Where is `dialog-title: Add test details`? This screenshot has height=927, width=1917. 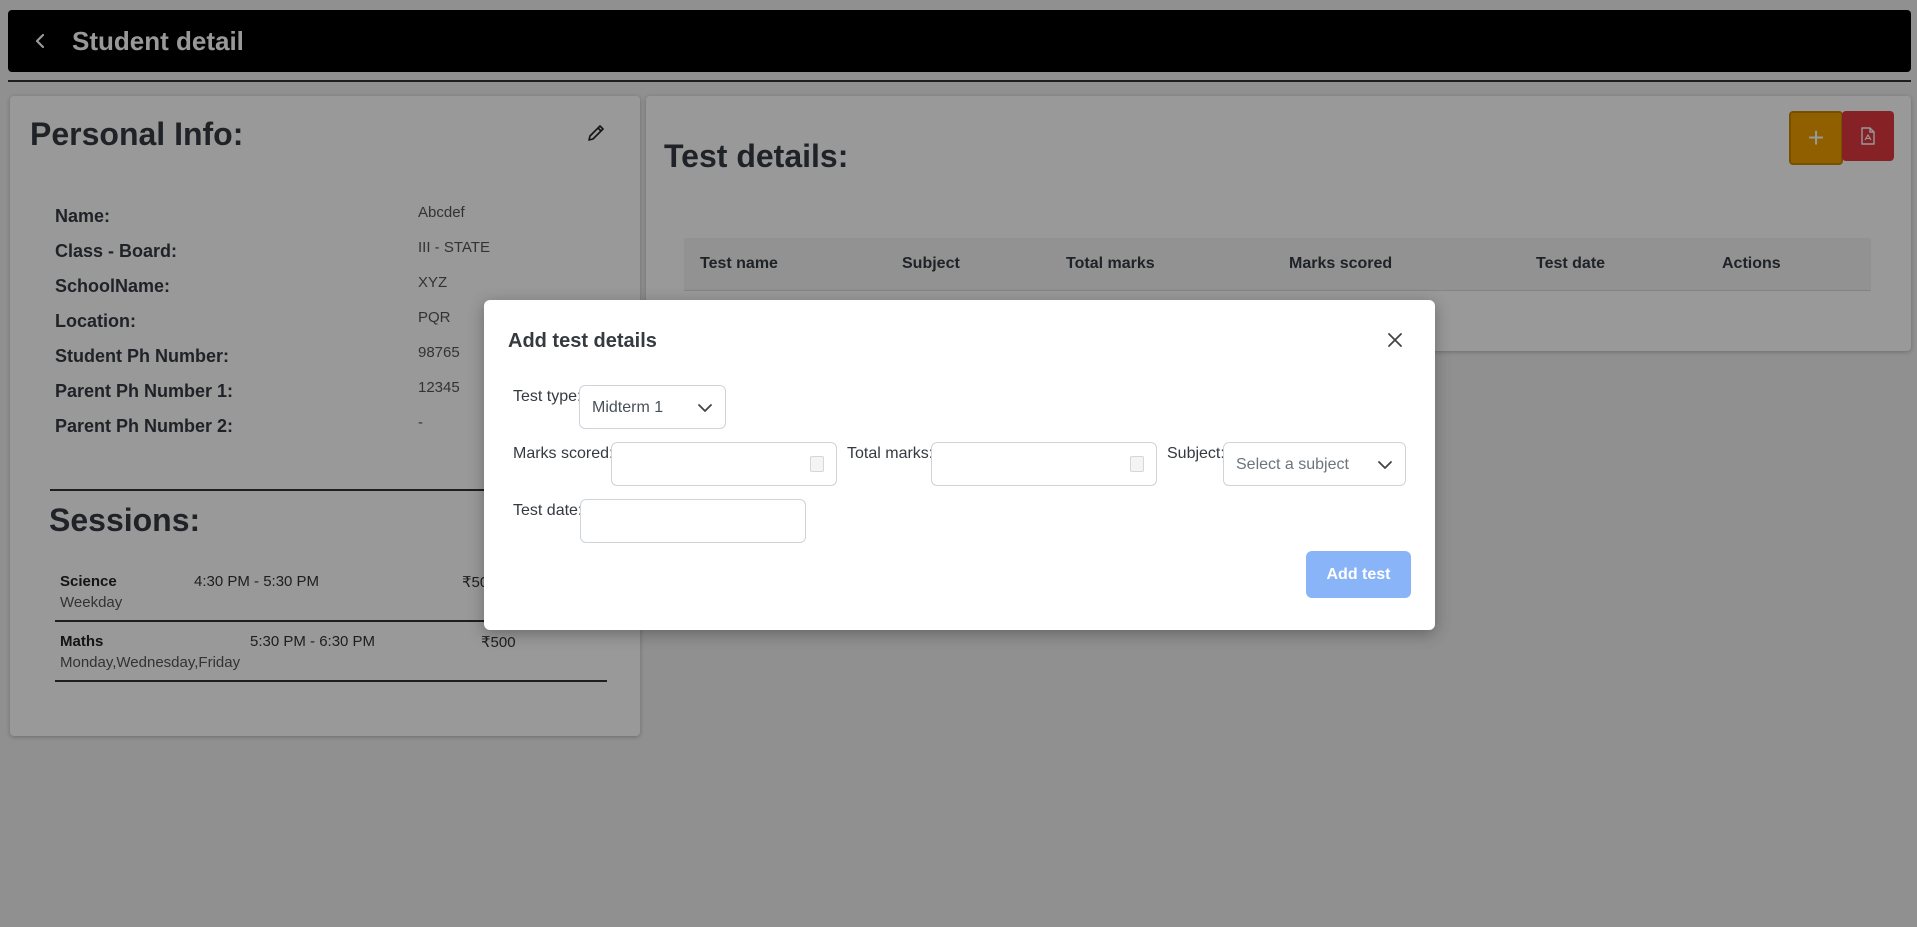 dialog-title: Add test details is located at coordinates (582, 341).